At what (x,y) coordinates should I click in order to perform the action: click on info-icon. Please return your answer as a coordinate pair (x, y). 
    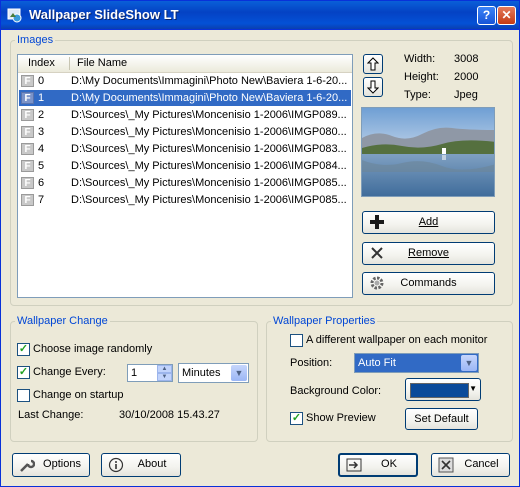
    Looking at the image, I should click on (116, 465).